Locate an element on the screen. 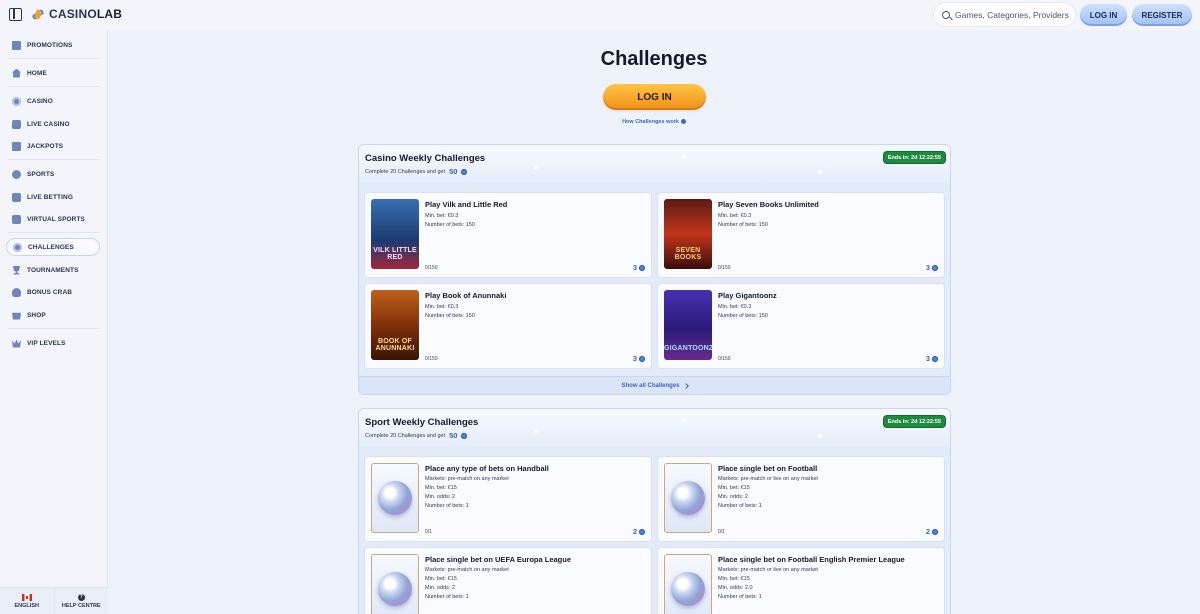  home-icon is located at coordinates (16, 73).